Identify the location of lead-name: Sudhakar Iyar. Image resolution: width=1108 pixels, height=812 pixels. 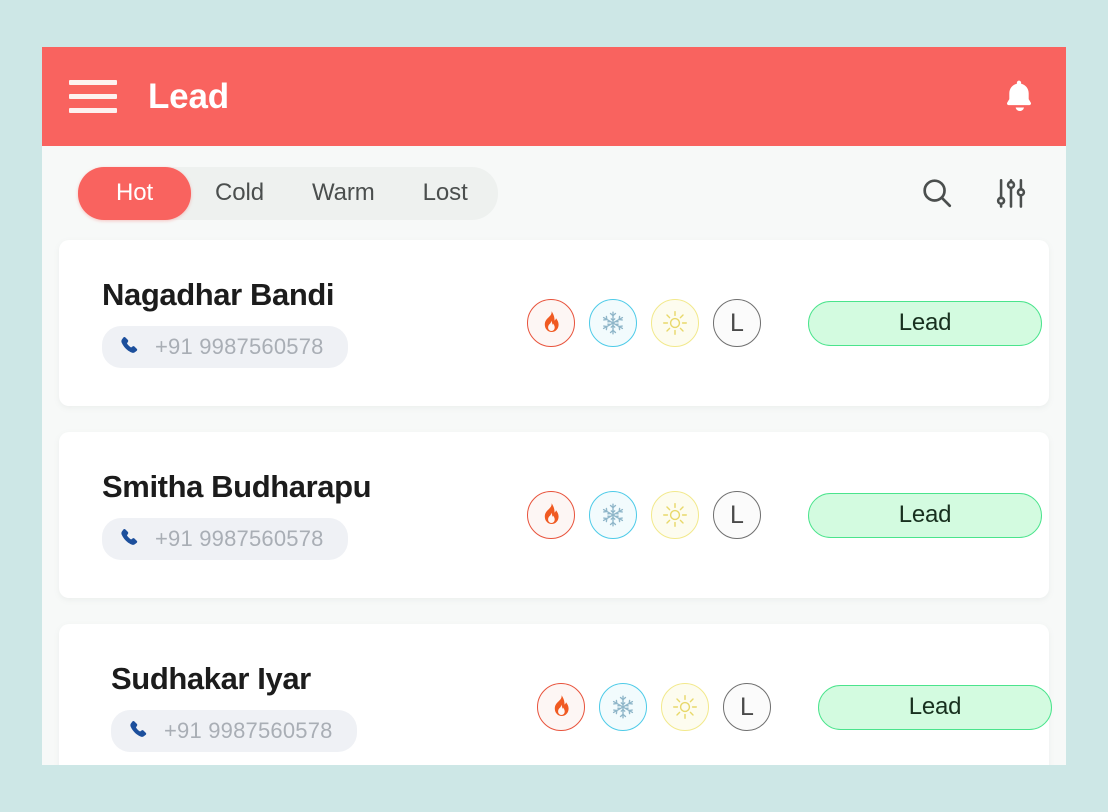
(211, 679).